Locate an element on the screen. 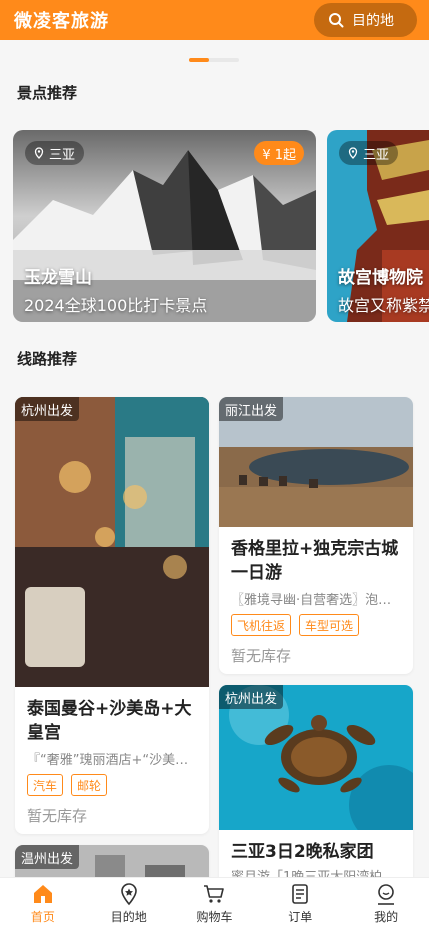  route-tag: 汽车 is located at coordinates (45, 785).